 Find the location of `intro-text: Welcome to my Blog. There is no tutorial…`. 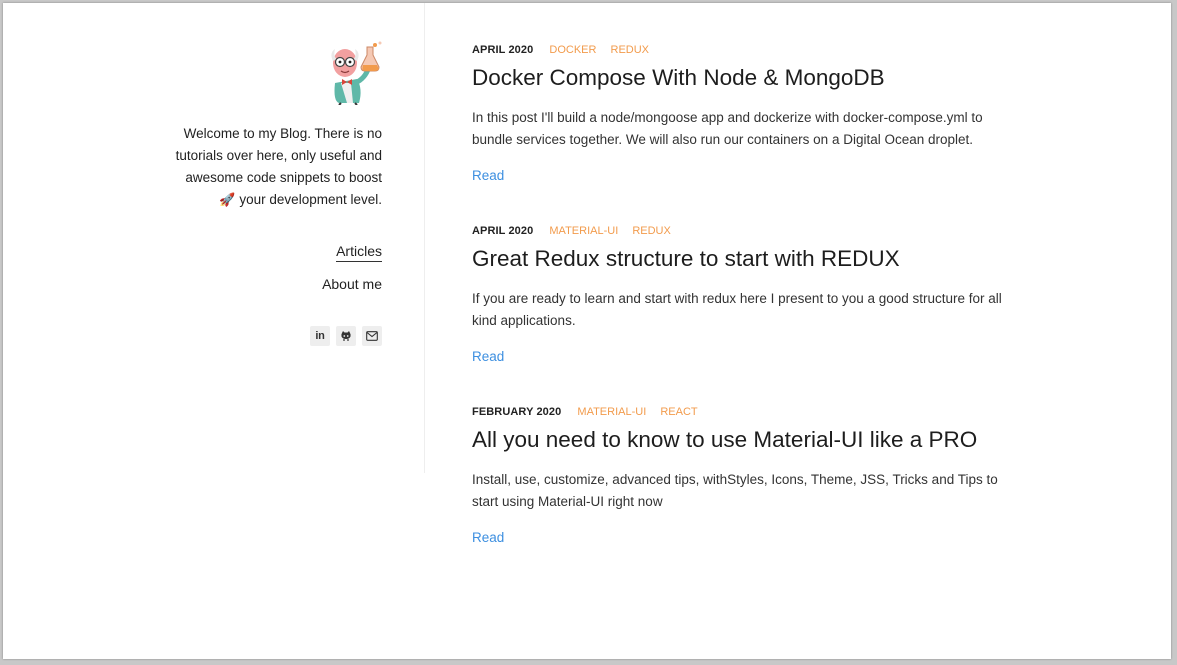

intro-text: Welcome to my Blog. There is no tutorial… is located at coordinates (267, 167).